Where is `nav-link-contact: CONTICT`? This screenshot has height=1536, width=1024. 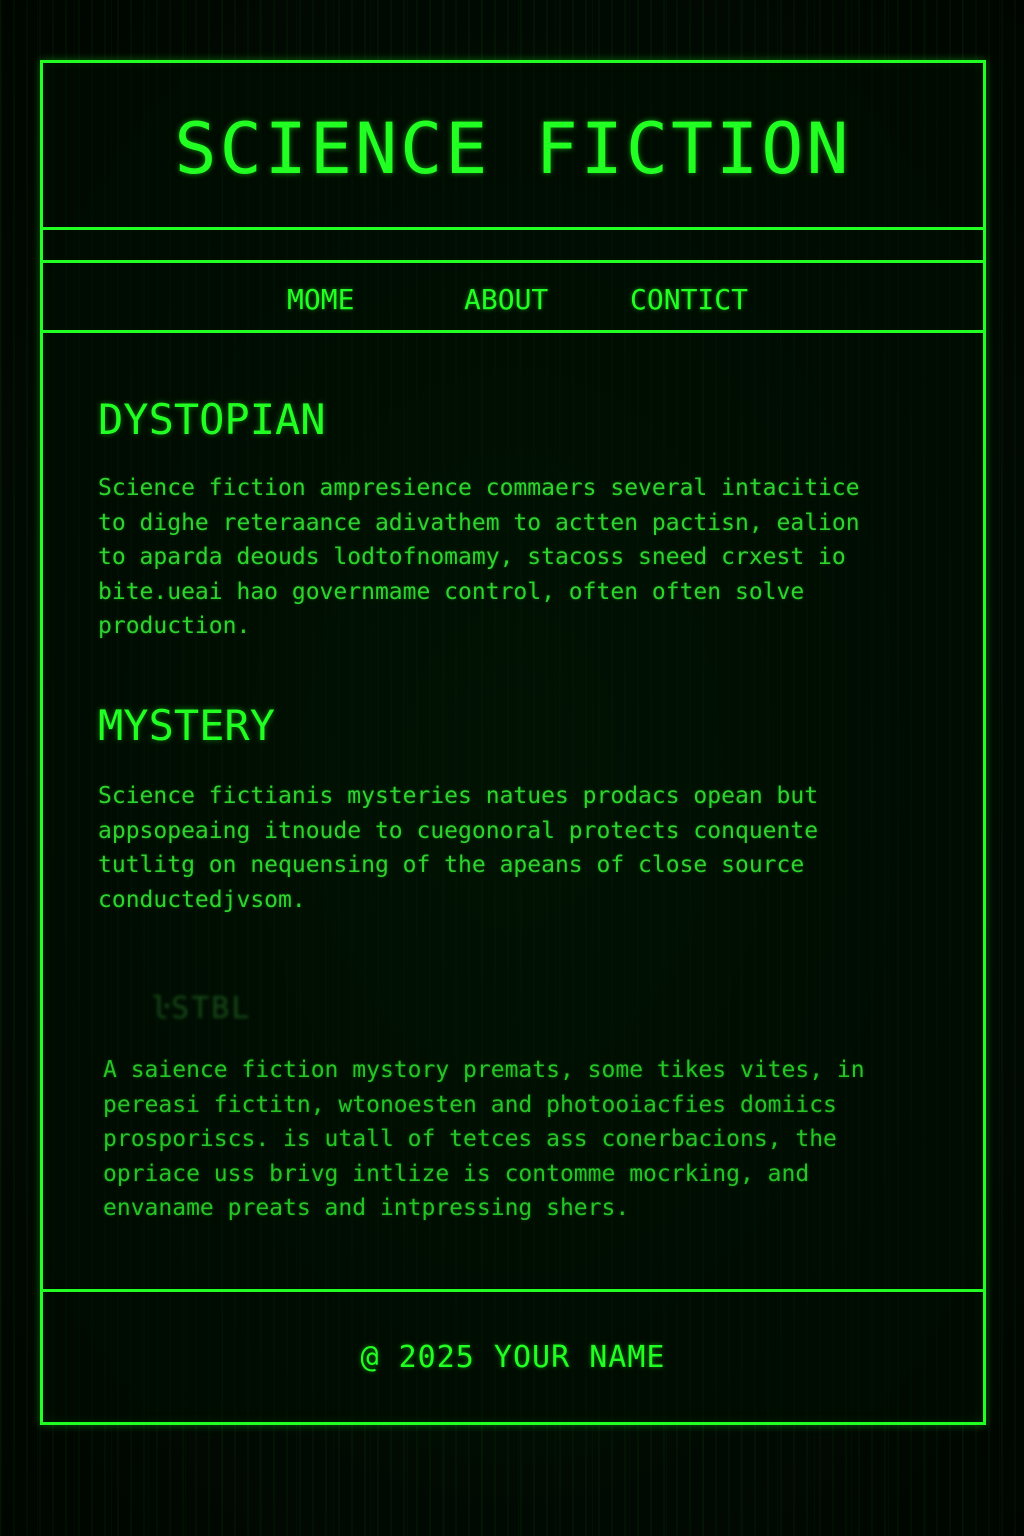 nav-link-contact: CONTICT is located at coordinates (689, 299).